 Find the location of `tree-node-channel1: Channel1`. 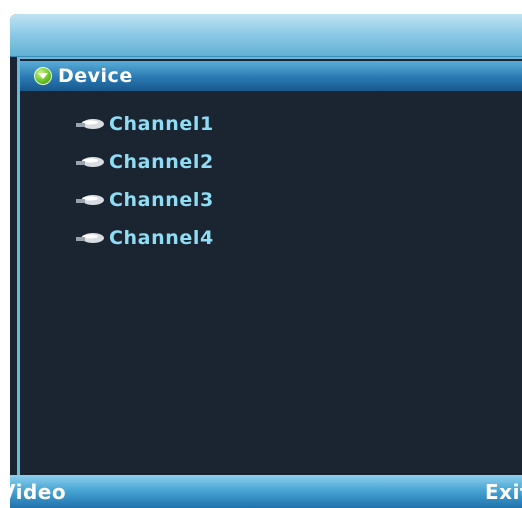

tree-node-channel1: Channel1 is located at coordinates (144, 124).